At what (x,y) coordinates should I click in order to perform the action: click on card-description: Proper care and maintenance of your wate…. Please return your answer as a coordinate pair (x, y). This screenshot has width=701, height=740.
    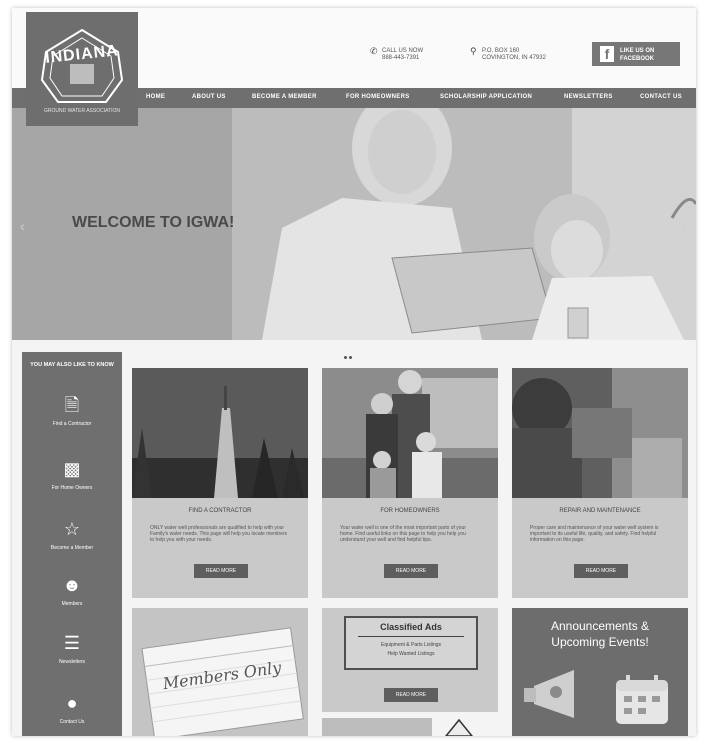
    Looking at the image, I should click on (594, 534).